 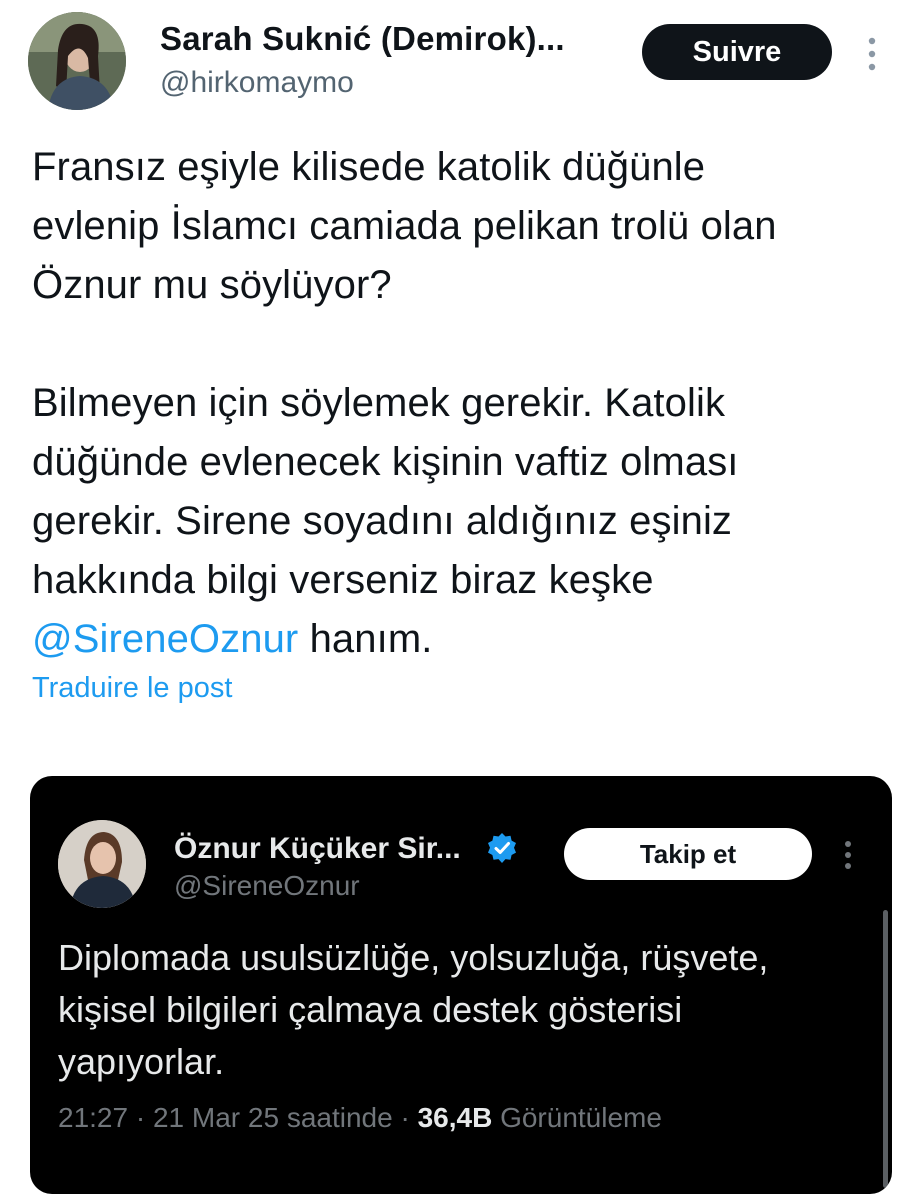 I want to click on tweet-text-tail: hanım., so click(x=365, y=639).